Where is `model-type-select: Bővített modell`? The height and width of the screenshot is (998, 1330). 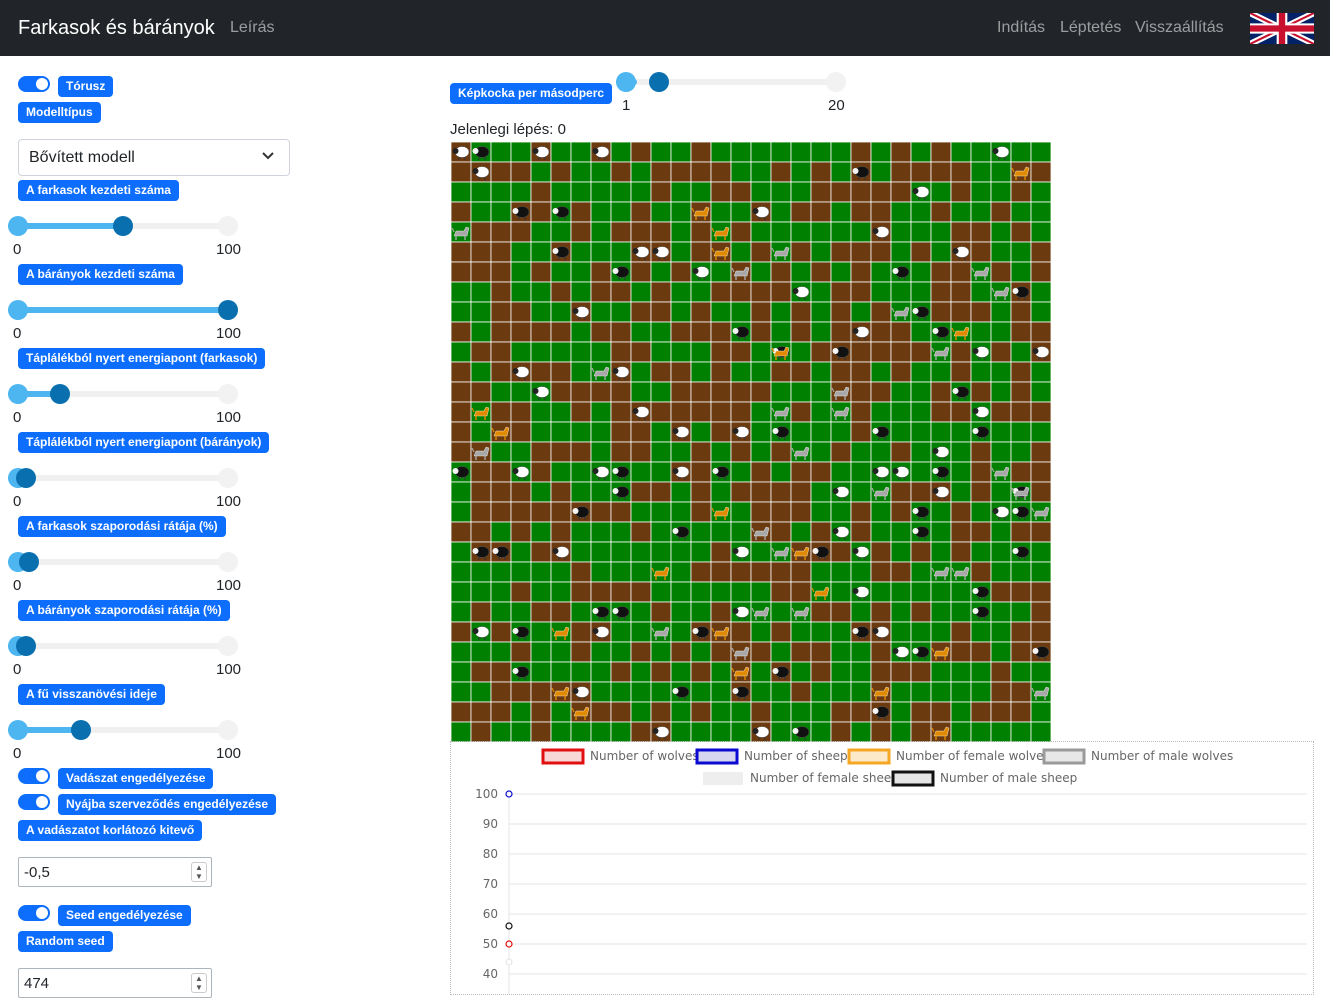
model-type-select: Bővített modell is located at coordinates (154, 157).